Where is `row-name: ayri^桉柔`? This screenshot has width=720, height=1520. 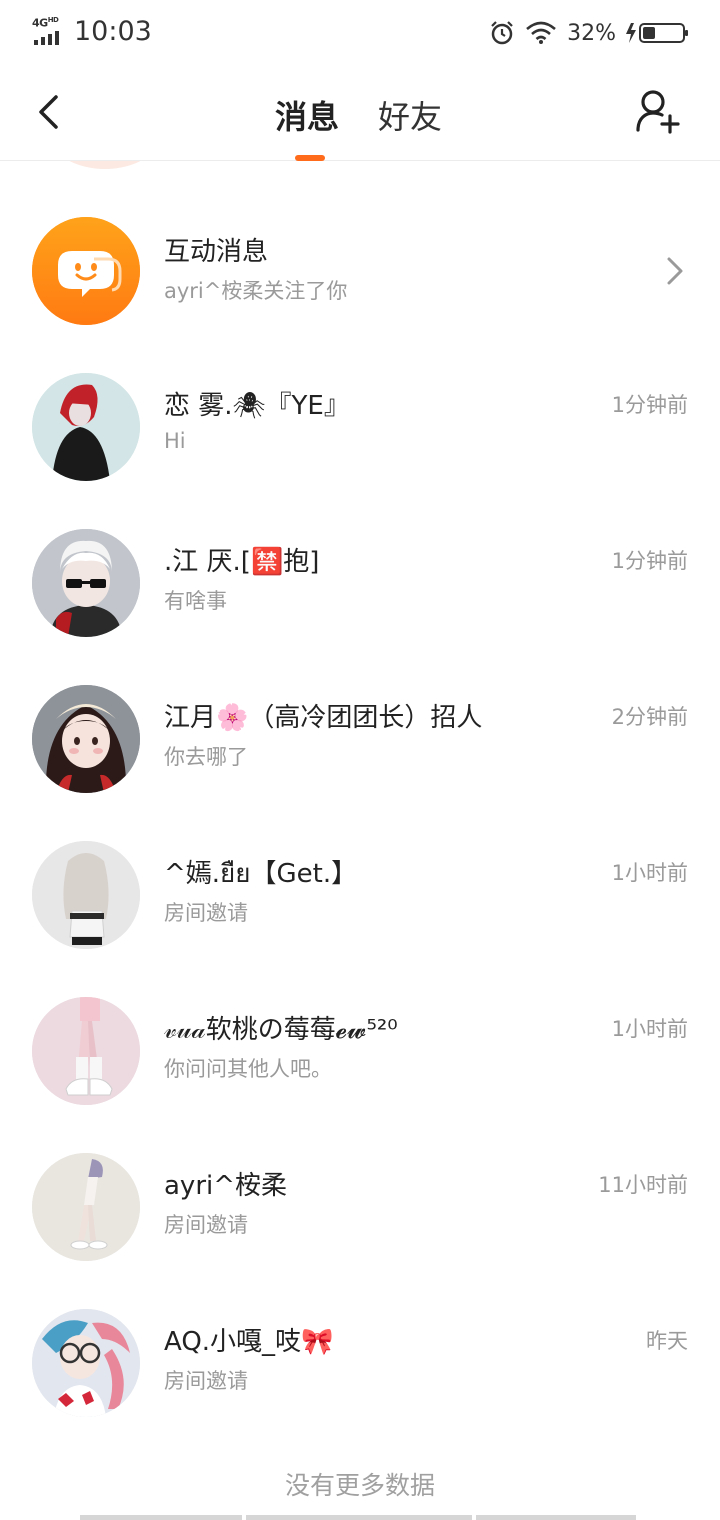
row-name: ayri^桉柔 is located at coordinates (226, 1186).